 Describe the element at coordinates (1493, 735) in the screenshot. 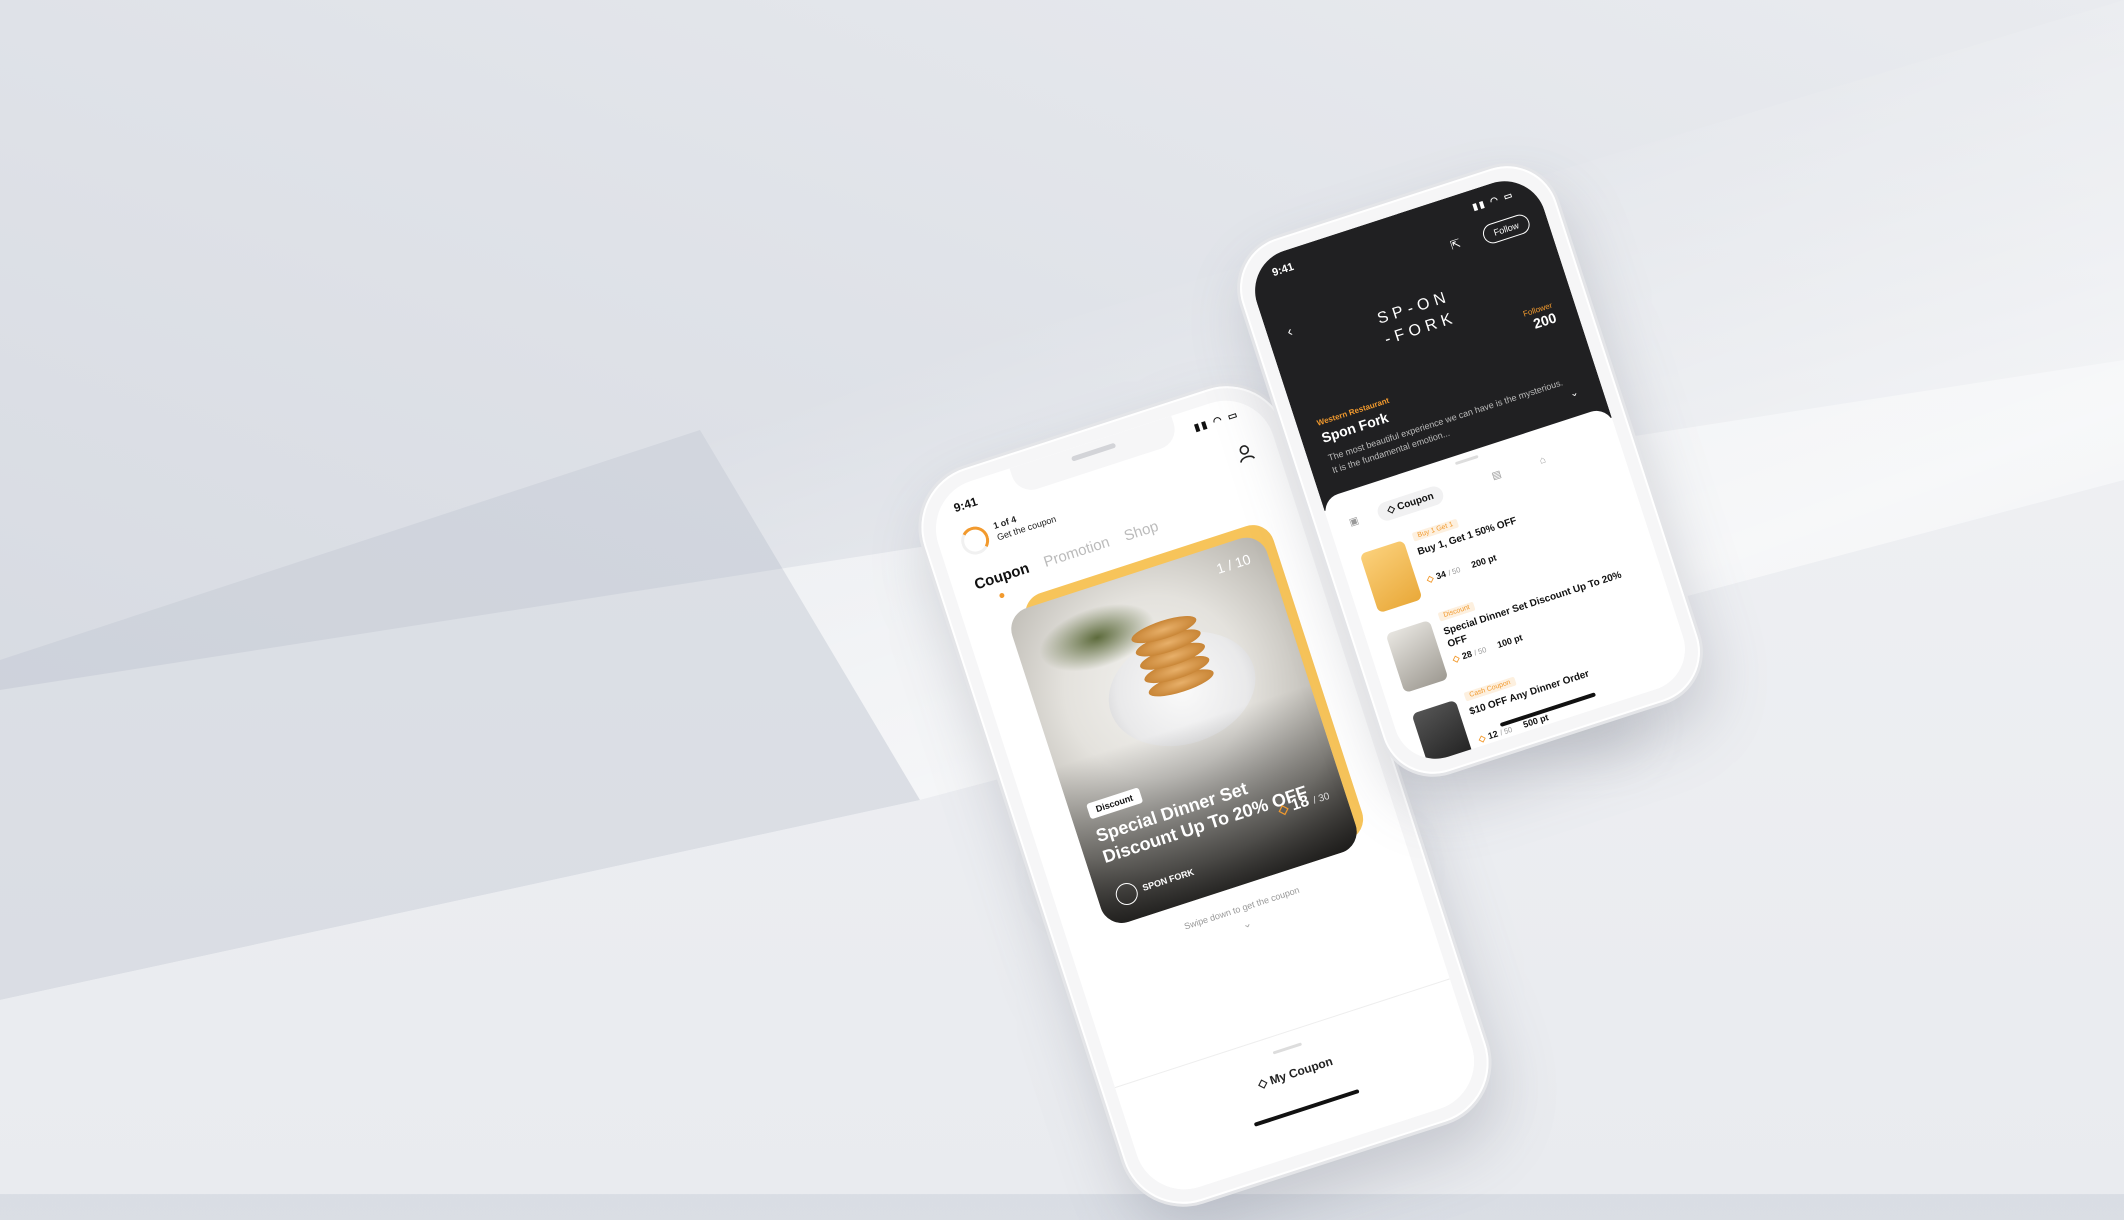

I see `coupon-remaining: 12` at that location.